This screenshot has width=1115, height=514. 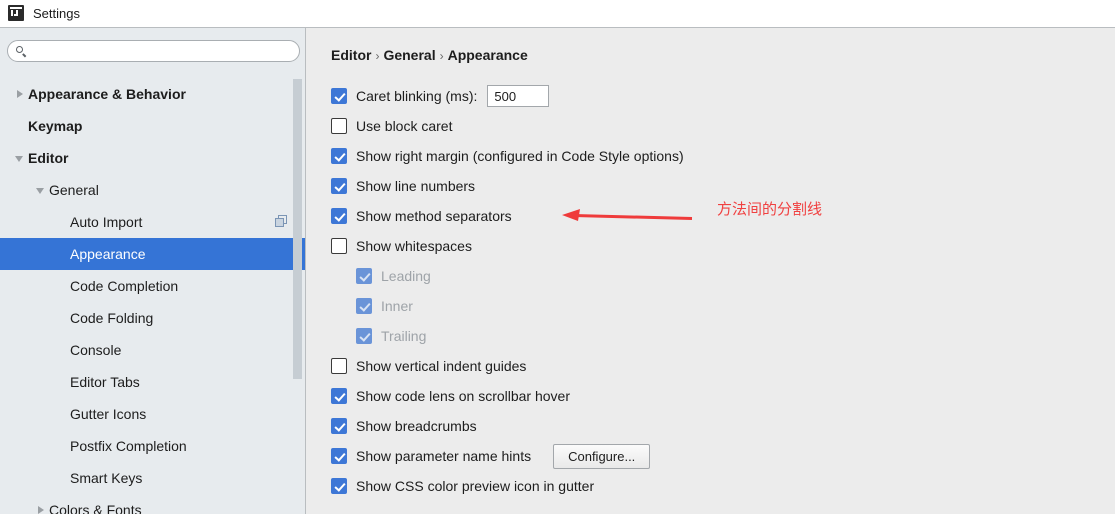 I want to click on sidebar-item-label: Gutter Icons, so click(x=108, y=414).